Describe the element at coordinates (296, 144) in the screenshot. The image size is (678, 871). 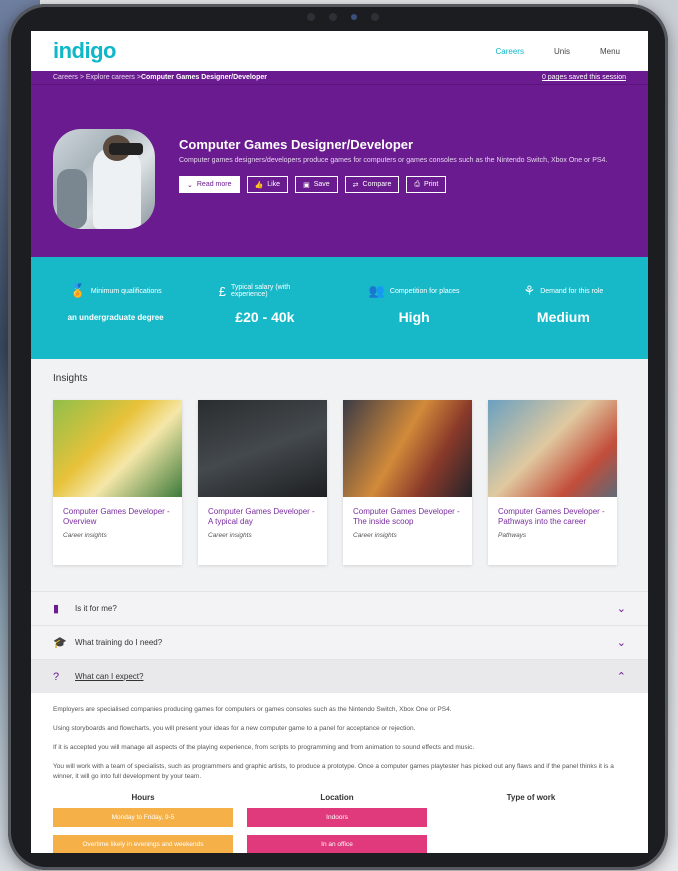
I see `page-title: Computer Games Designer/Developer` at that location.